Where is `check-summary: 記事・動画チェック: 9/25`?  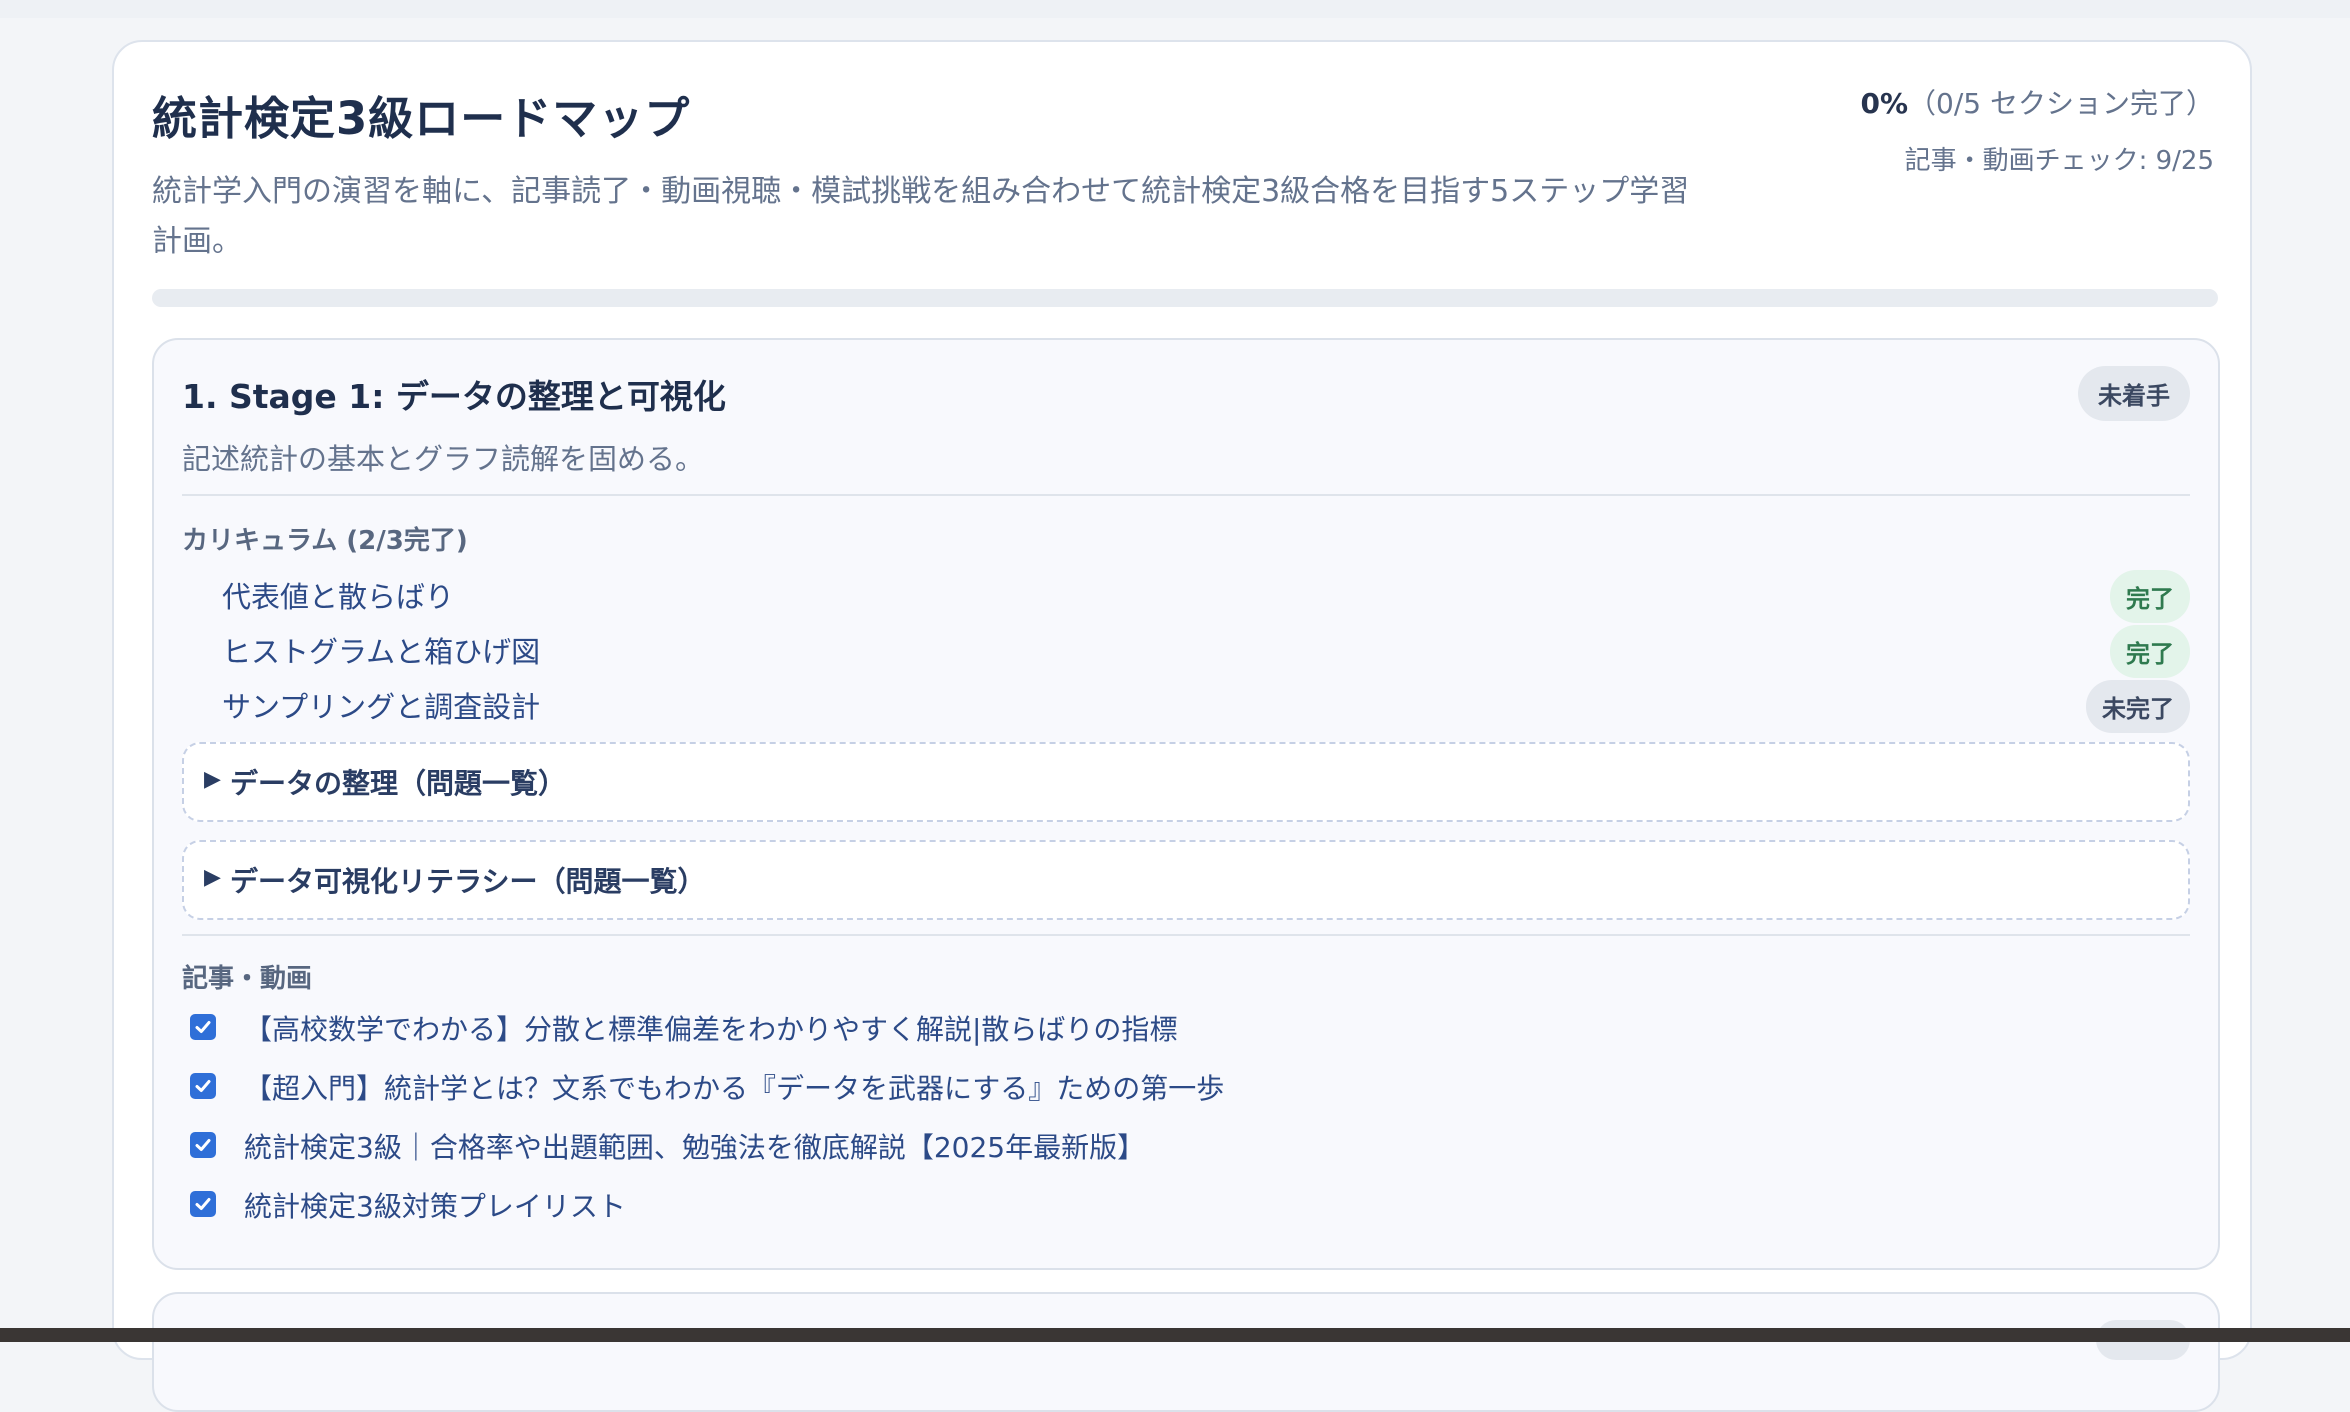 check-summary: 記事・動画チェック: 9/25 is located at coordinates (2059, 161).